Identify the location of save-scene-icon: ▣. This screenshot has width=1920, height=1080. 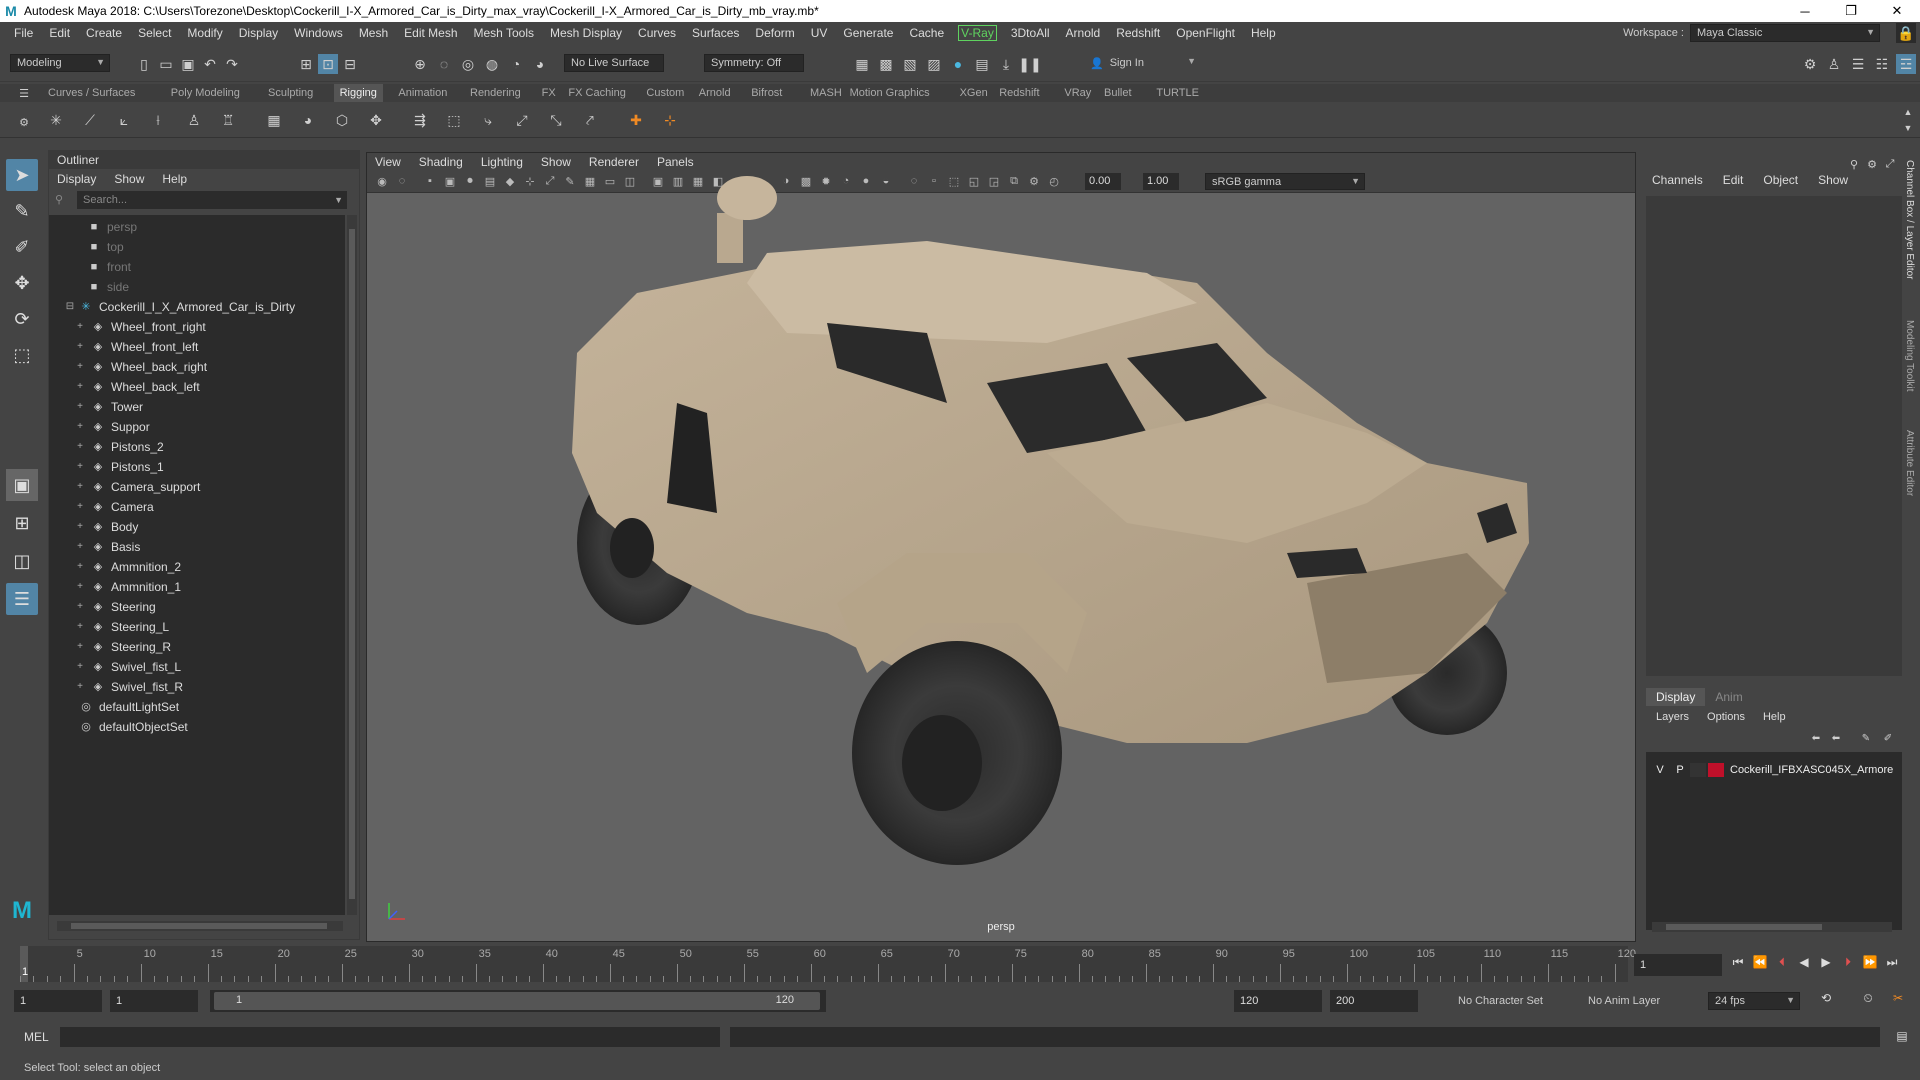
(188, 64).